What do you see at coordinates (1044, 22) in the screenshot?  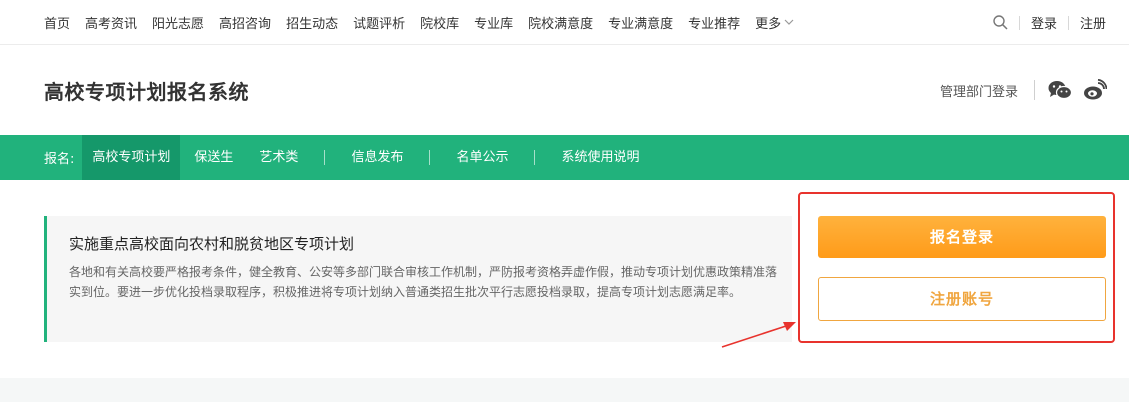 I see `login-link: 登录` at bounding box center [1044, 22].